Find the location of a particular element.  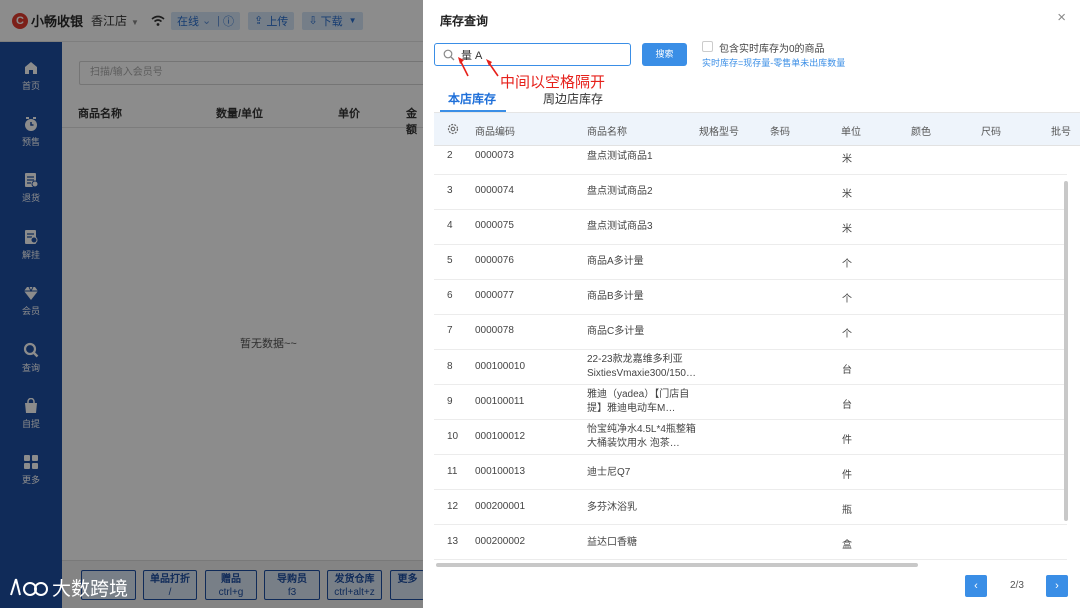

dialog-title: 库存查询 is located at coordinates (464, 21).